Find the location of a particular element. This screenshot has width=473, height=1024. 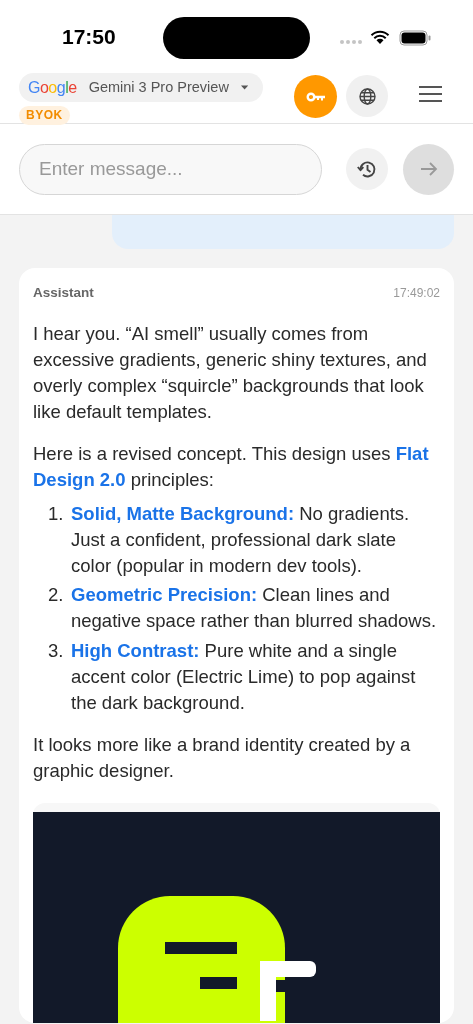

list-item-text: Solid, Matte Background: No gradients. Just a confident, professional dark slate color (popular in modern dev tools). is located at coordinates (240, 540).